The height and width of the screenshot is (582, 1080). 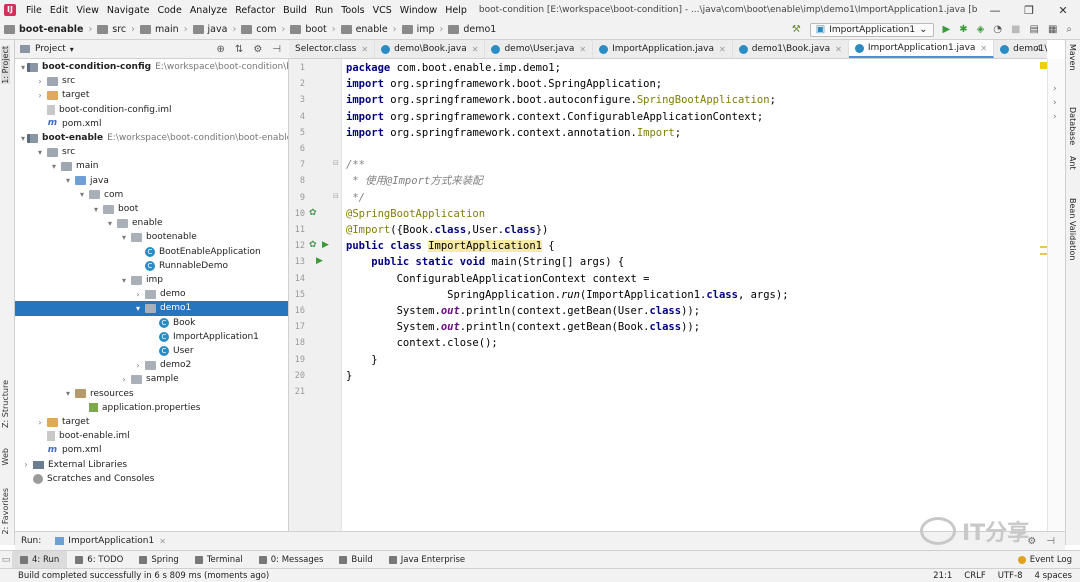 I want to click on tree-item: ▾ java, so click(x=151, y=181).